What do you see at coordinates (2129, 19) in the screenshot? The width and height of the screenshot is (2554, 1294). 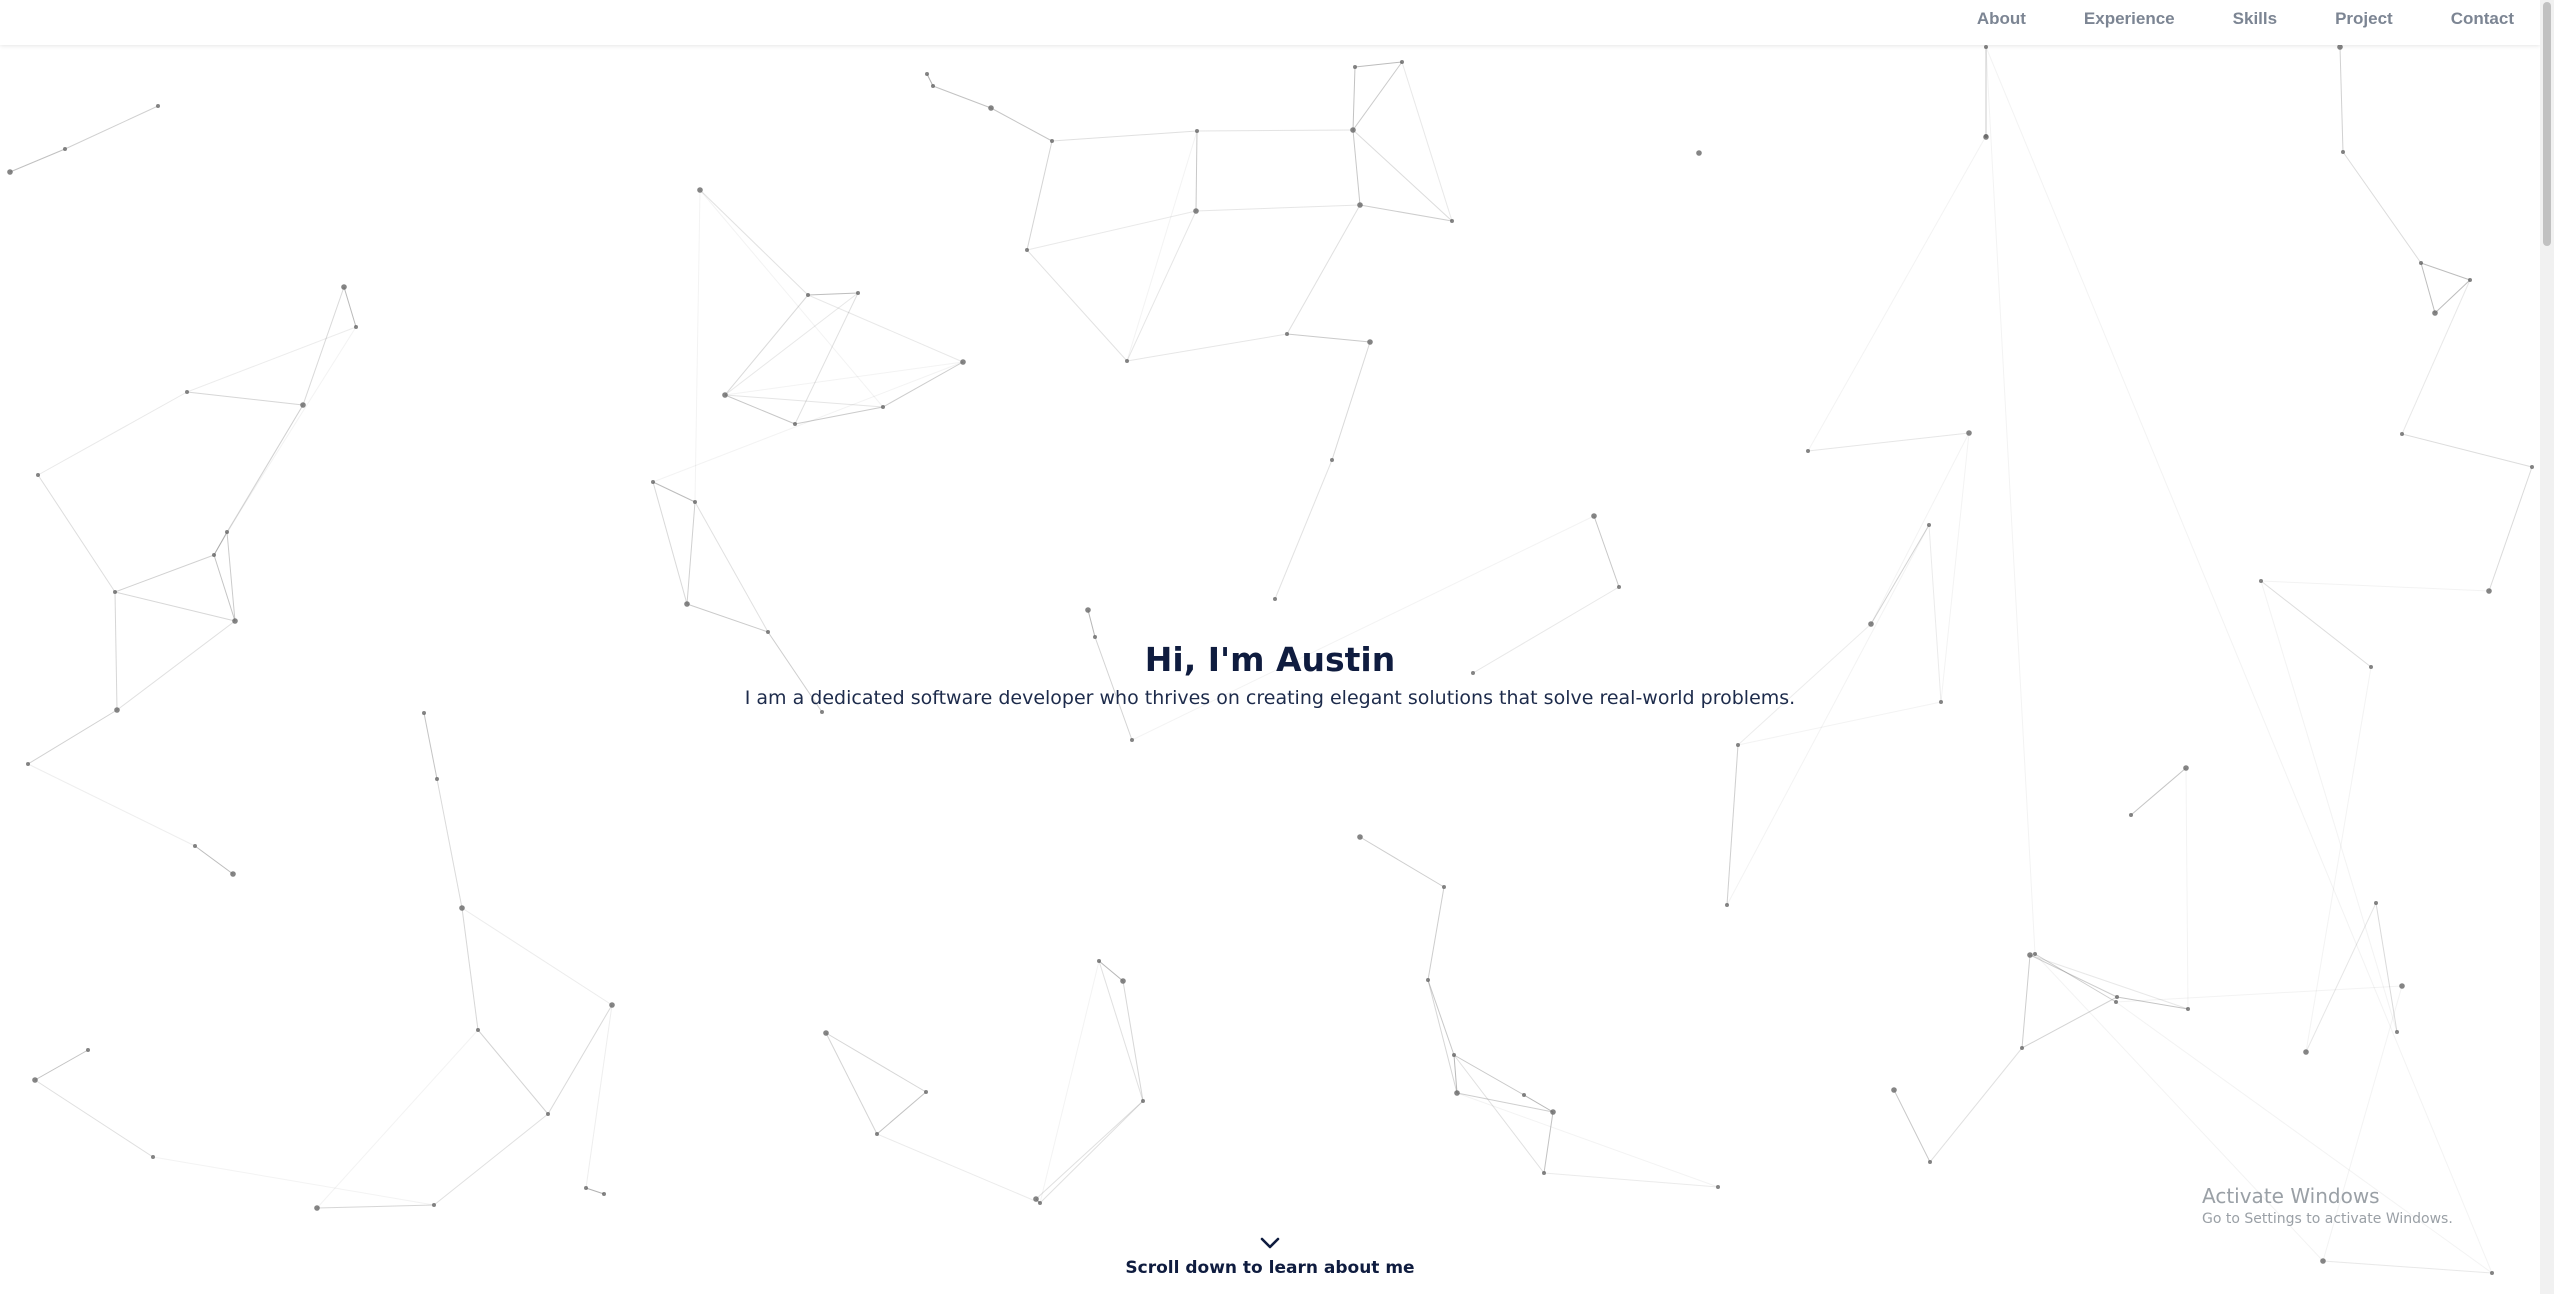 I see `nav-link-experience: Experience` at bounding box center [2129, 19].